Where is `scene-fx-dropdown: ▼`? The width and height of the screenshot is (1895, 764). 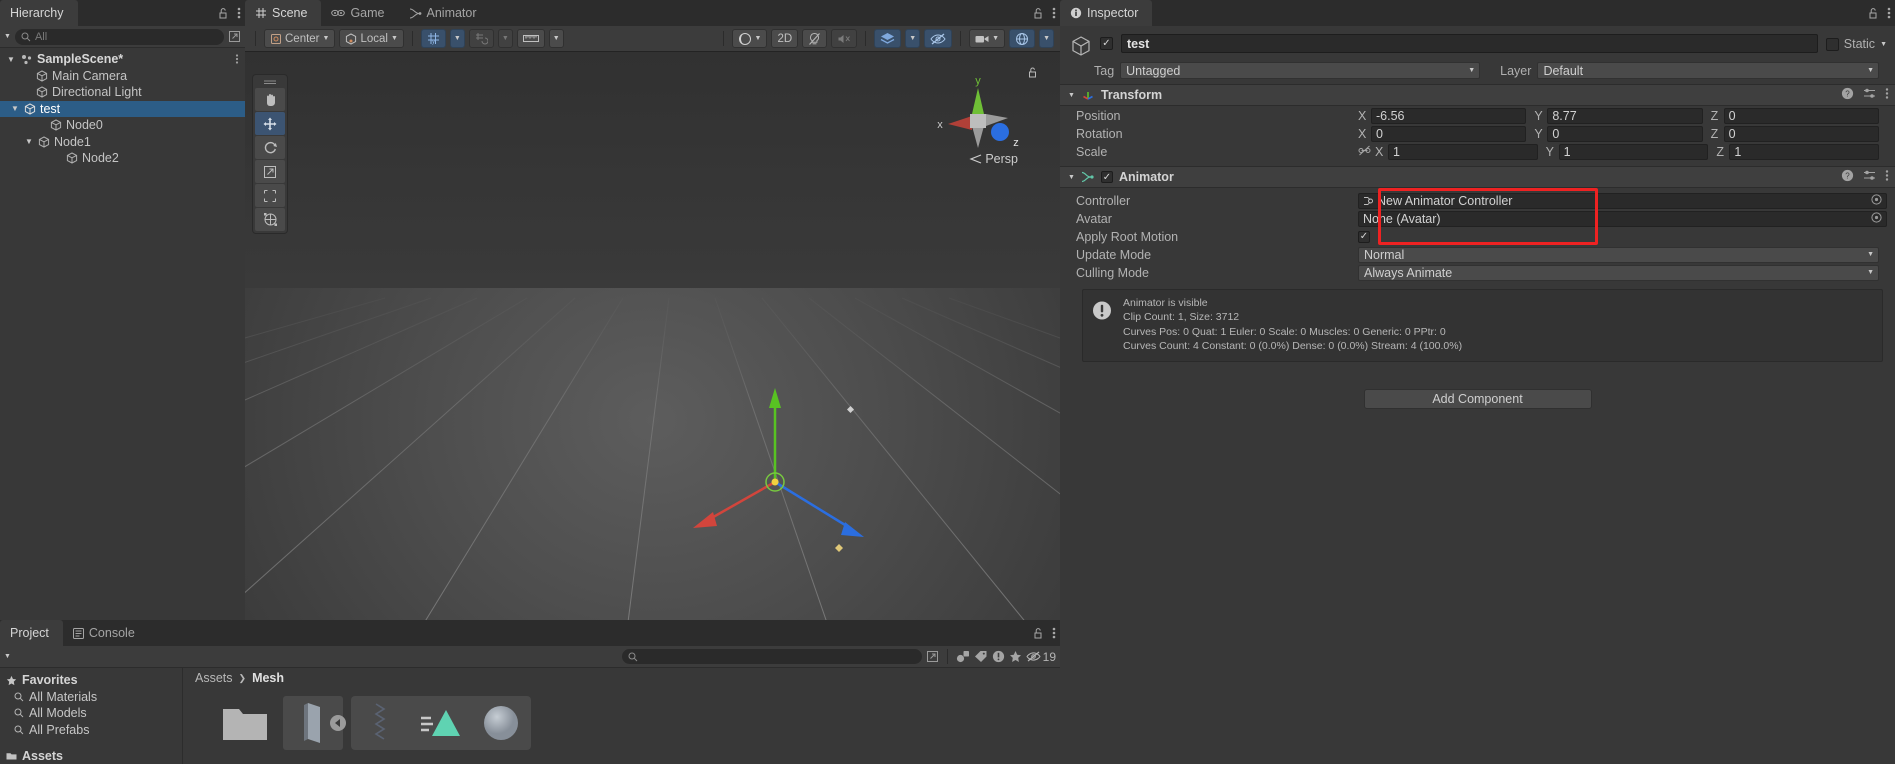 scene-fx-dropdown: ▼ is located at coordinates (913, 38).